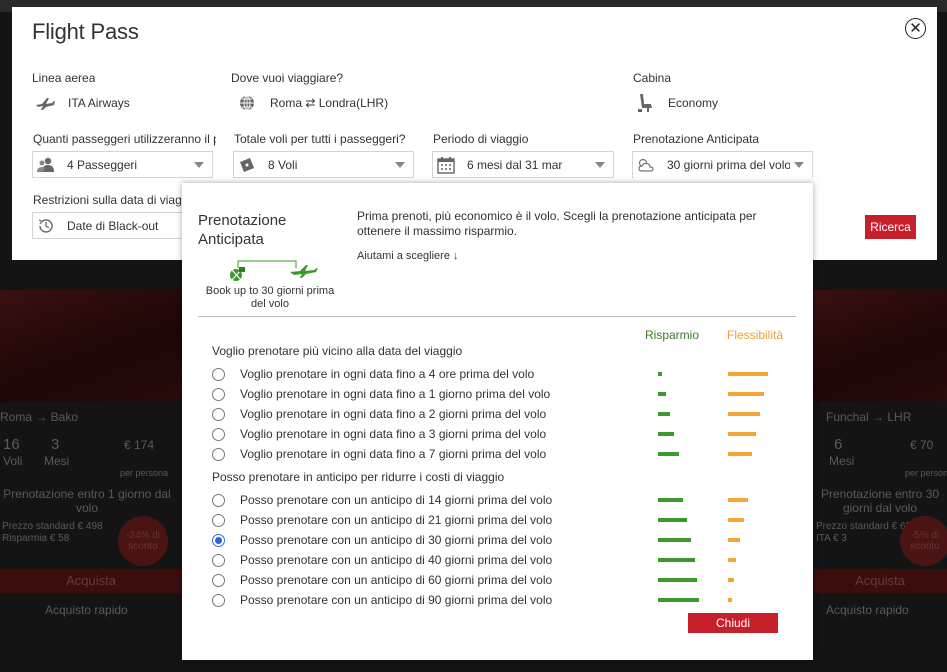 This screenshot has width=947, height=672. Describe the element at coordinates (87, 501) in the screenshot. I see `bg-booking: Prenotazione entro 1 giorno dal volo` at that location.